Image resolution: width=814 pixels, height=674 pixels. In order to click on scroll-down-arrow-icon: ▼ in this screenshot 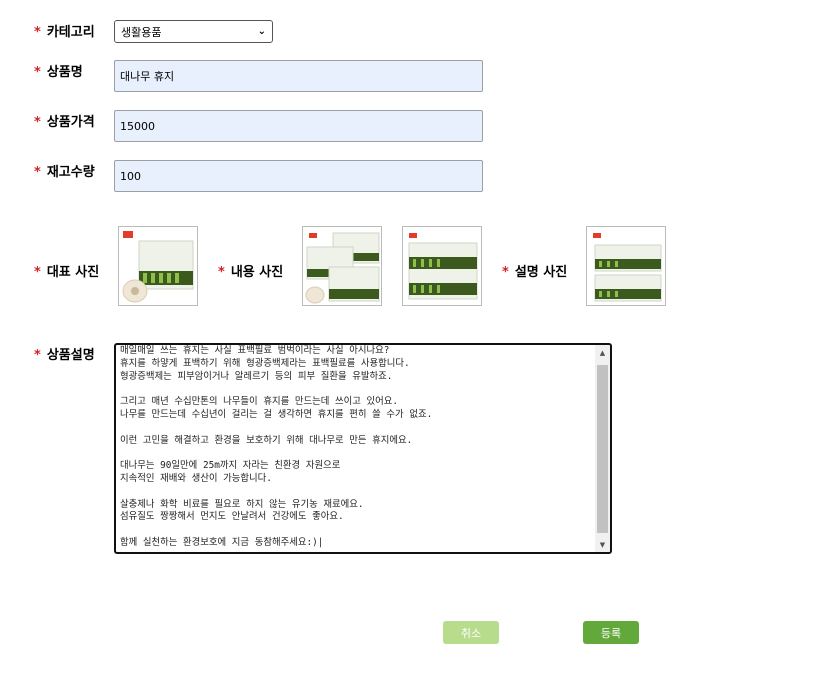, I will do `click(602, 544)`.